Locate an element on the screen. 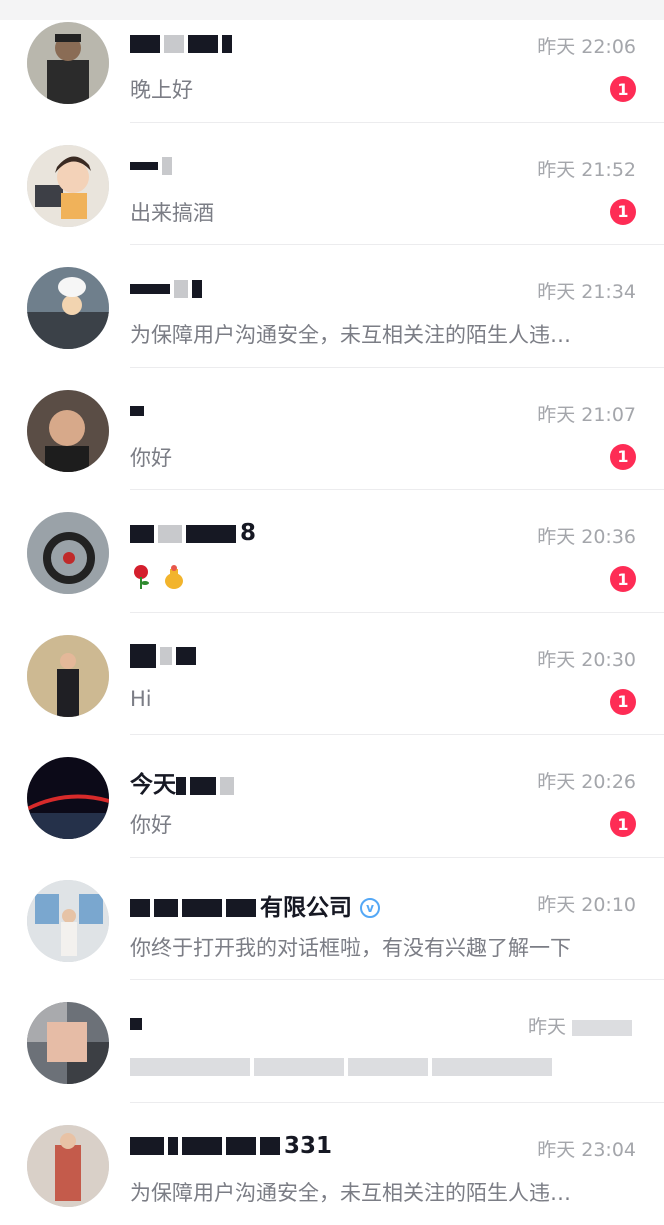 The width and height of the screenshot is (664, 1225). message-preview: 出来搞酒 is located at coordinates (172, 212).